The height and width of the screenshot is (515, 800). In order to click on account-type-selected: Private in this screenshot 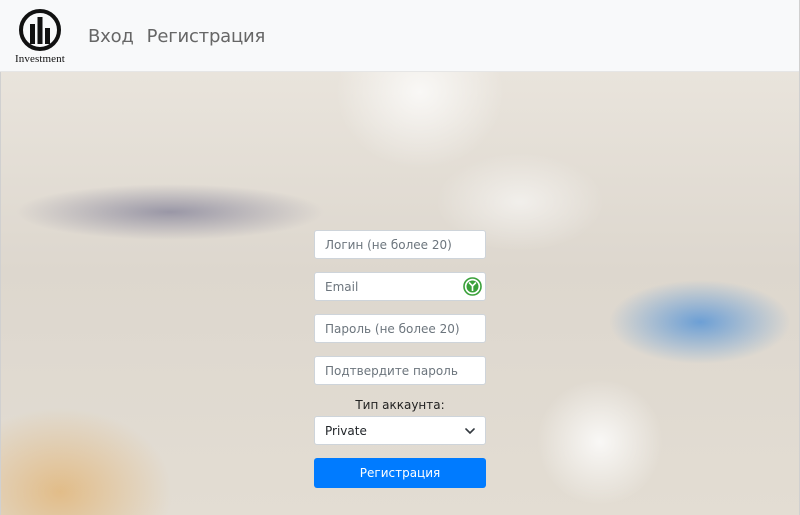, I will do `click(346, 430)`.